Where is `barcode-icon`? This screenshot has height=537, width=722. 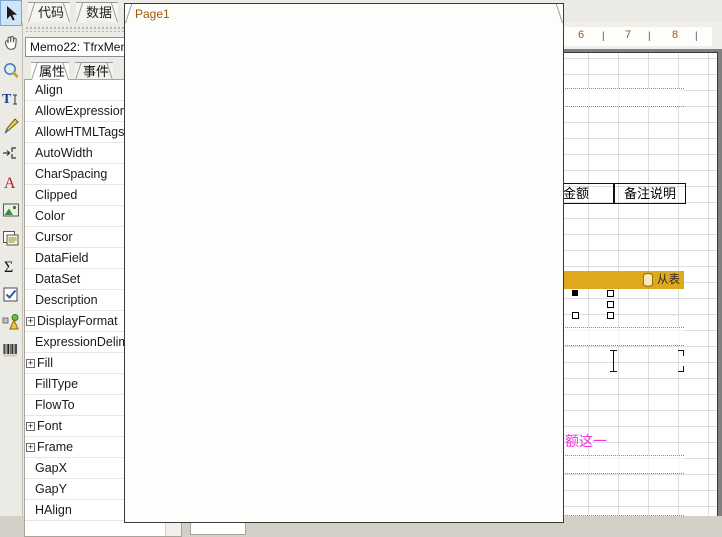
barcode-icon is located at coordinates (11, 351).